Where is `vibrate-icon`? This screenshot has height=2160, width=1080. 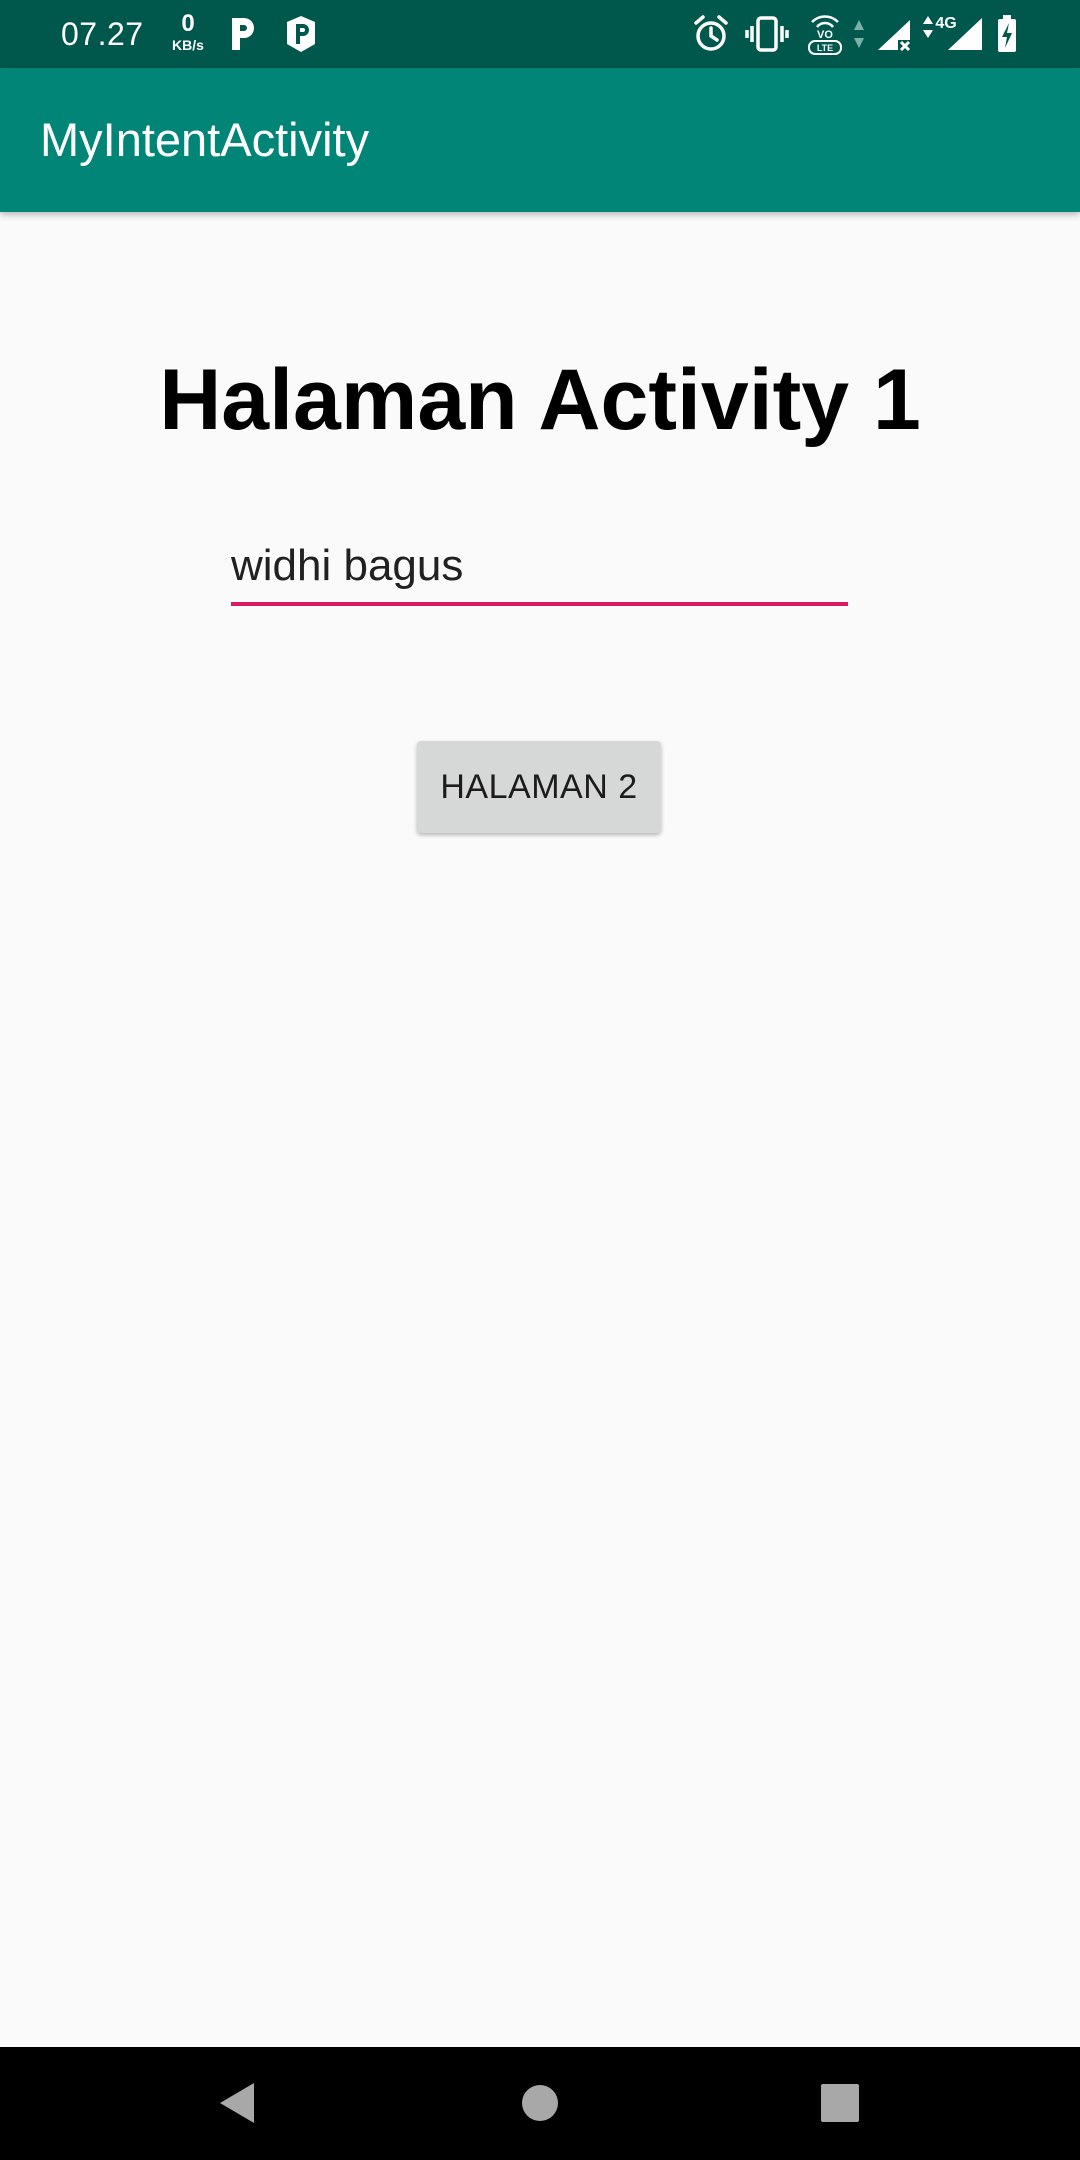 vibrate-icon is located at coordinates (767, 36).